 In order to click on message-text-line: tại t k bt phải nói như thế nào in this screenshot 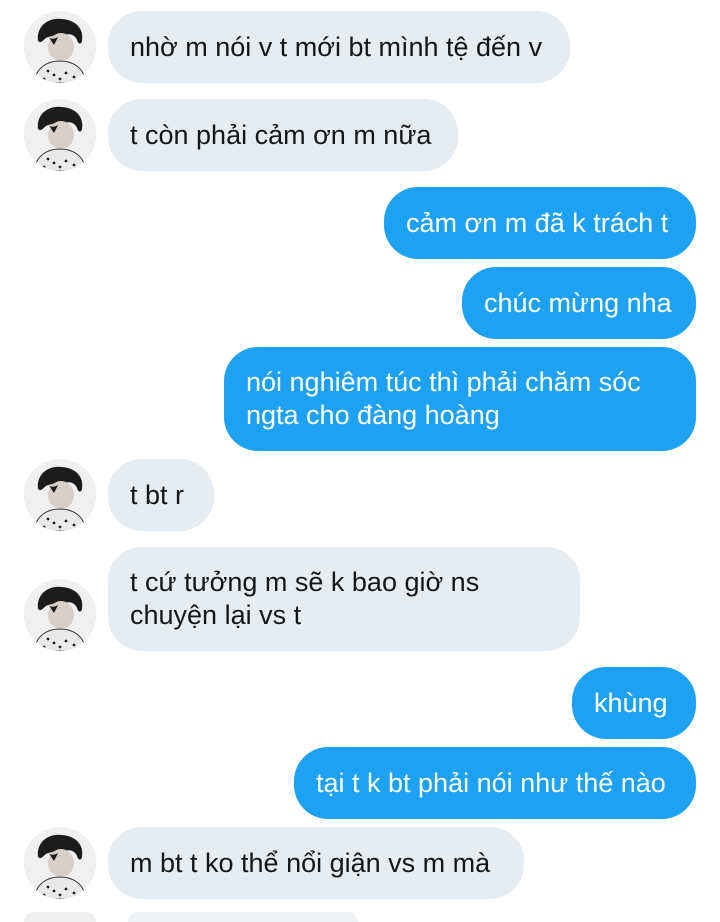, I will do `click(491, 782)`.